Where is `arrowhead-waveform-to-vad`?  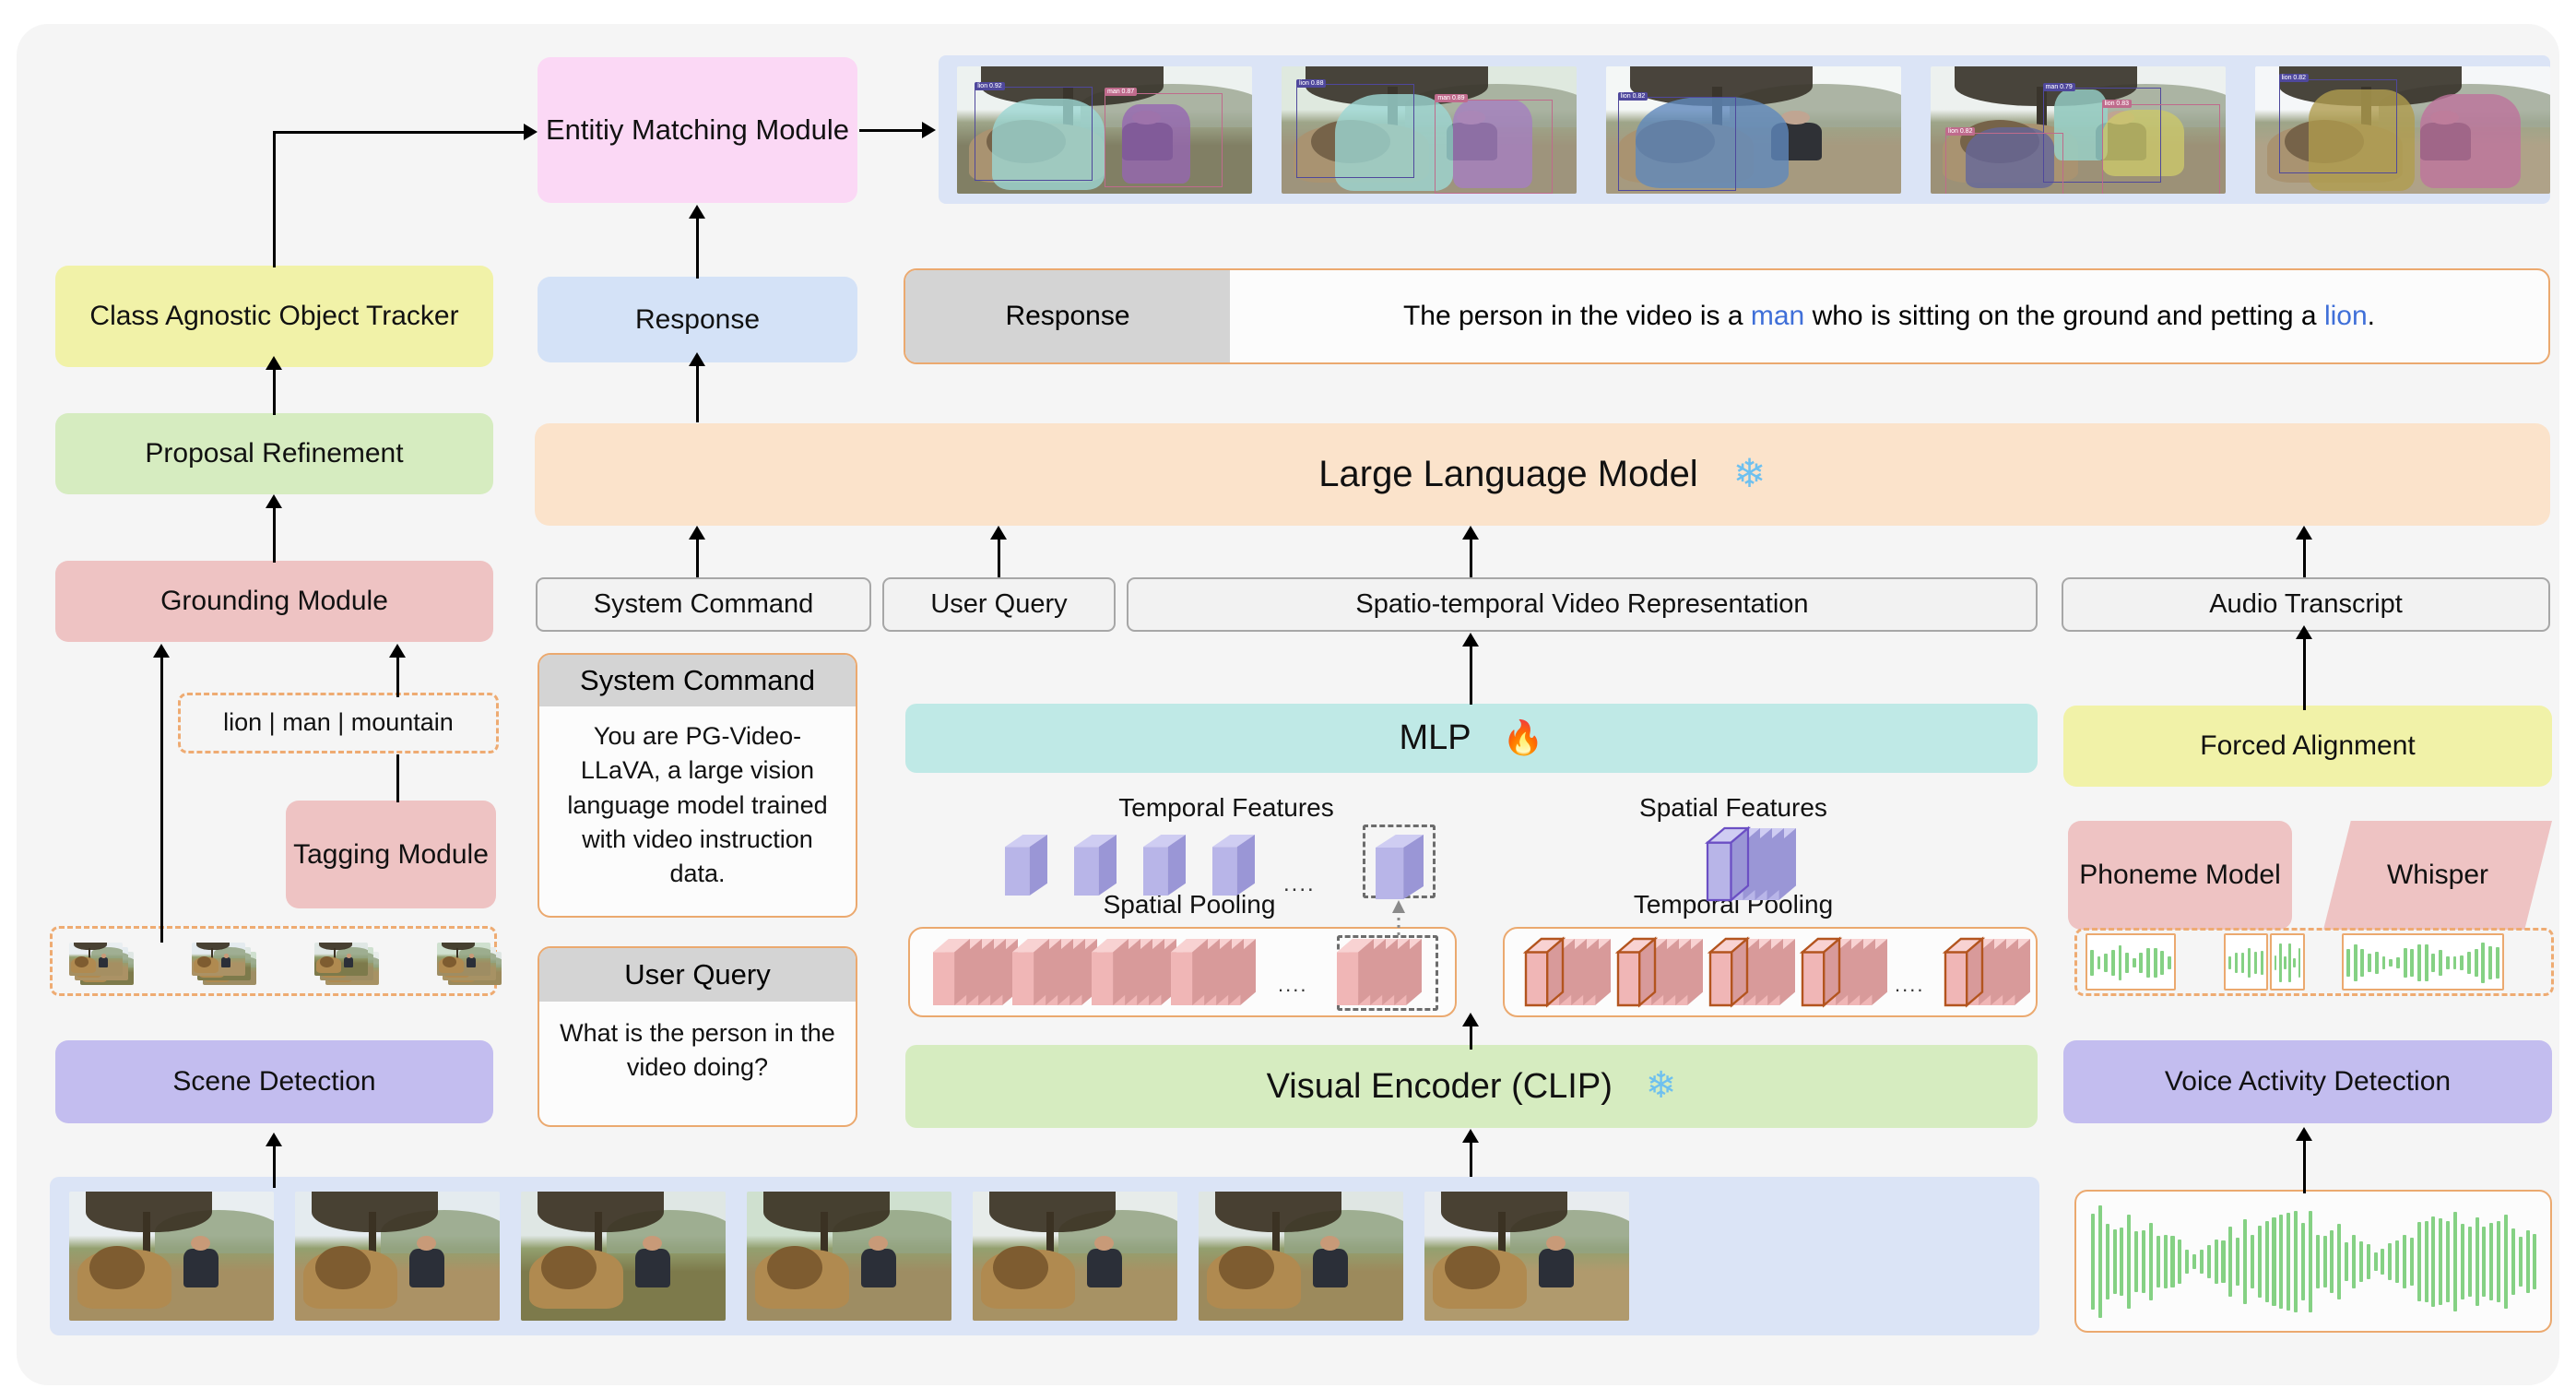
arrowhead-waveform-to-vad is located at coordinates (2304, 1134).